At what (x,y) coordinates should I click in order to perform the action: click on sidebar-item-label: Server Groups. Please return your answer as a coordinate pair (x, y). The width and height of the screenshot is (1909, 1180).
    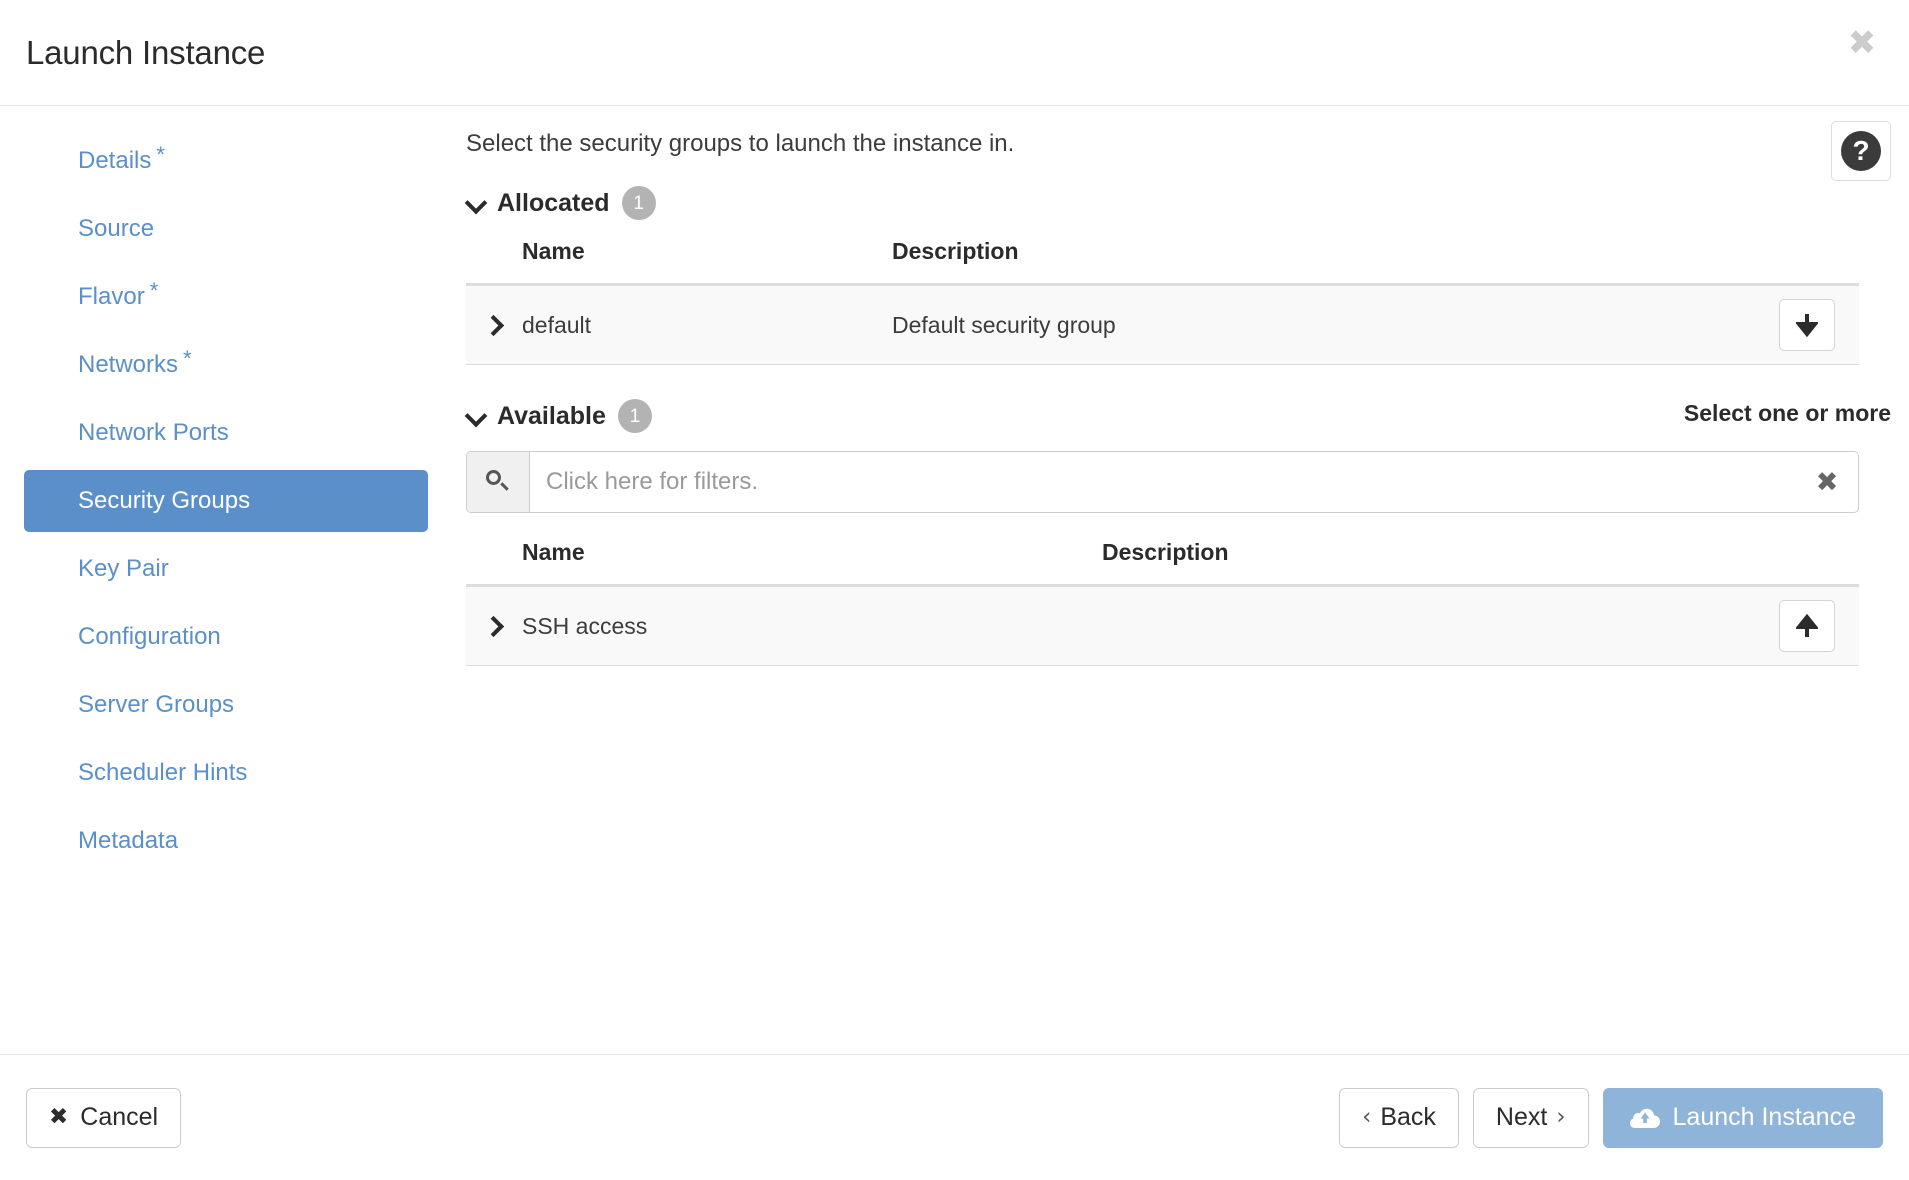
    Looking at the image, I should click on (156, 704).